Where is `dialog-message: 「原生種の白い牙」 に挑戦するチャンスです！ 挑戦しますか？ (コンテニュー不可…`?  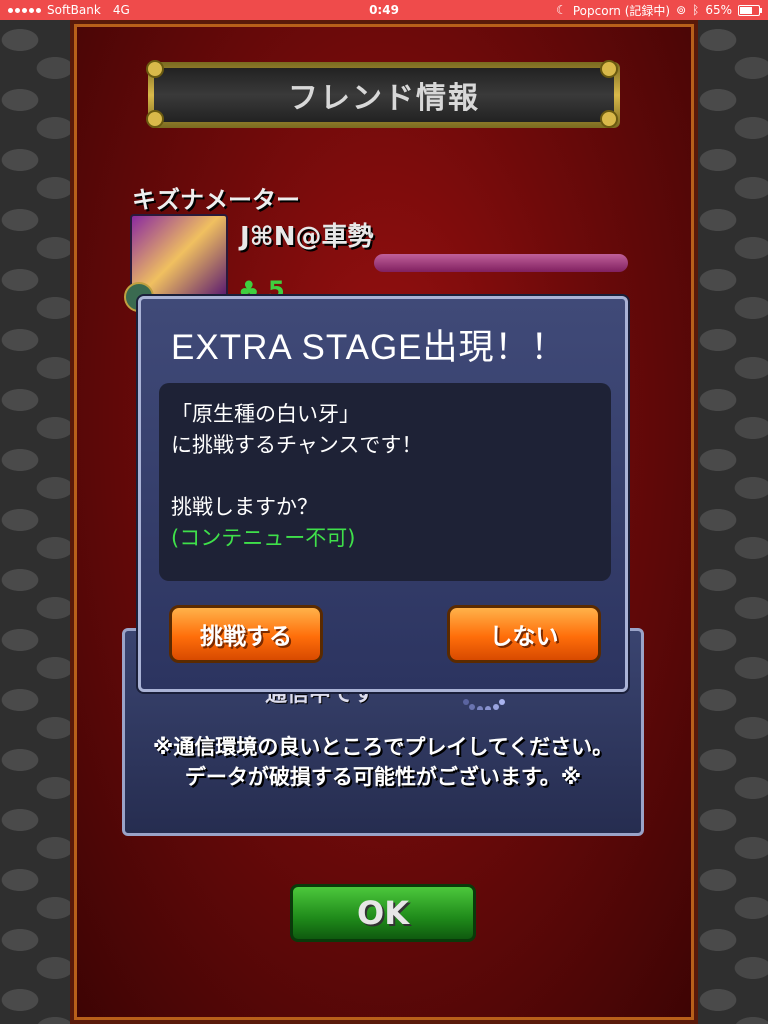 dialog-message: 「原生種の白い牙」 に挑戦するチャンスです！ 挑戦しますか？ (コンテニュー不可… is located at coordinates (385, 482).